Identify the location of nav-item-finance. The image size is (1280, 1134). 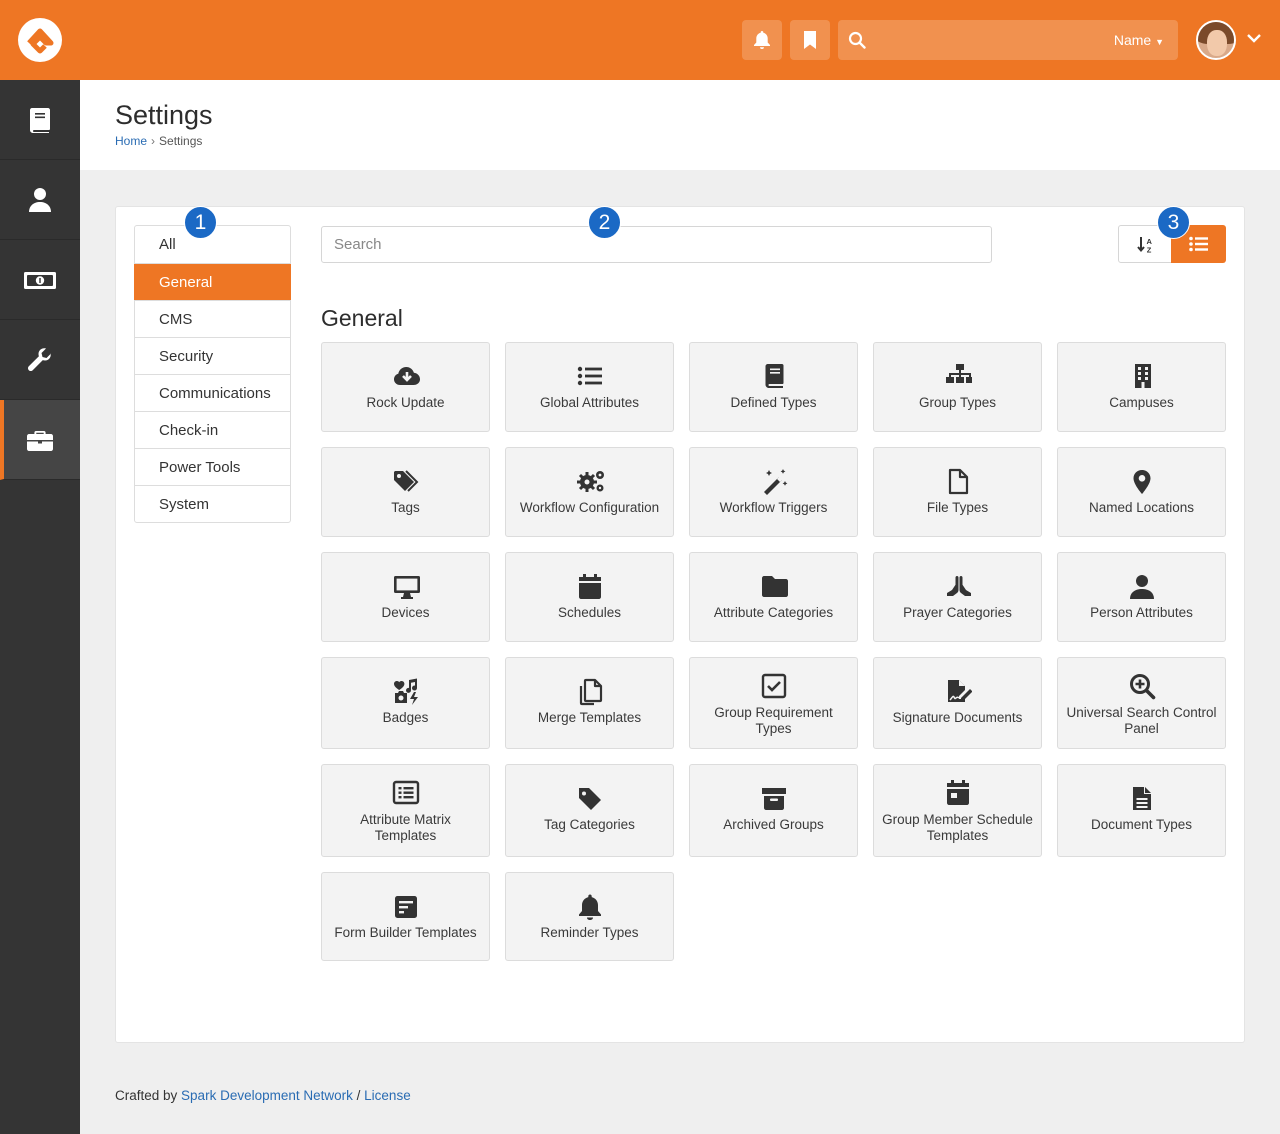
(40, 280).